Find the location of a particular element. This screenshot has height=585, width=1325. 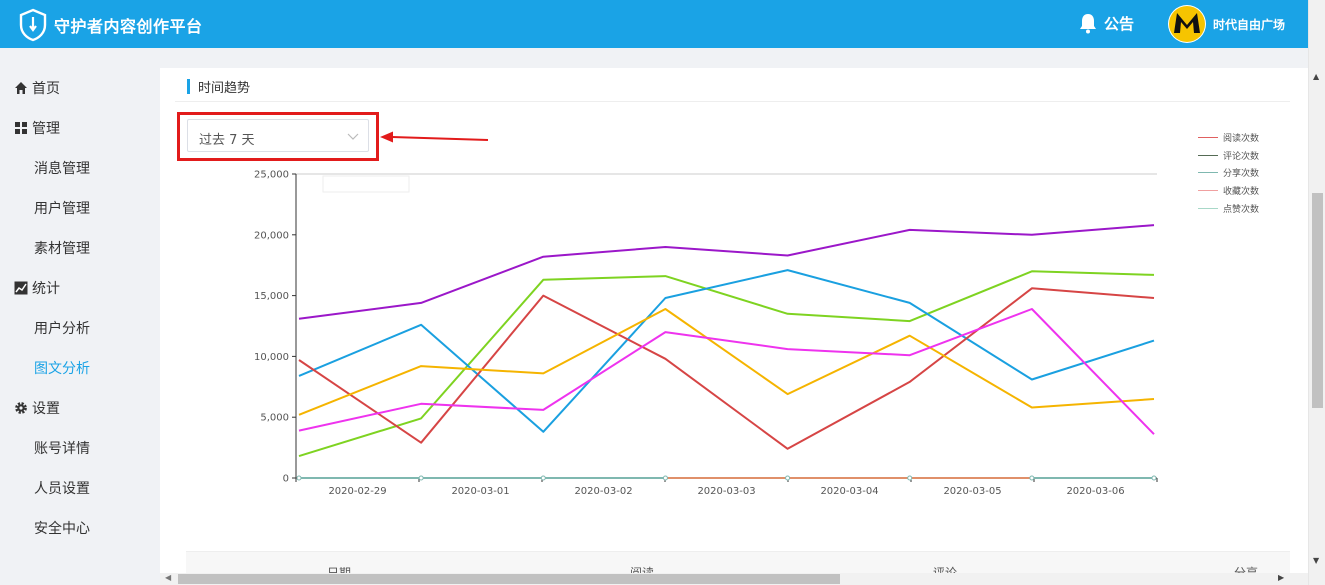

legend-item: 阅读次数 is located at coordinates (1228, 138).